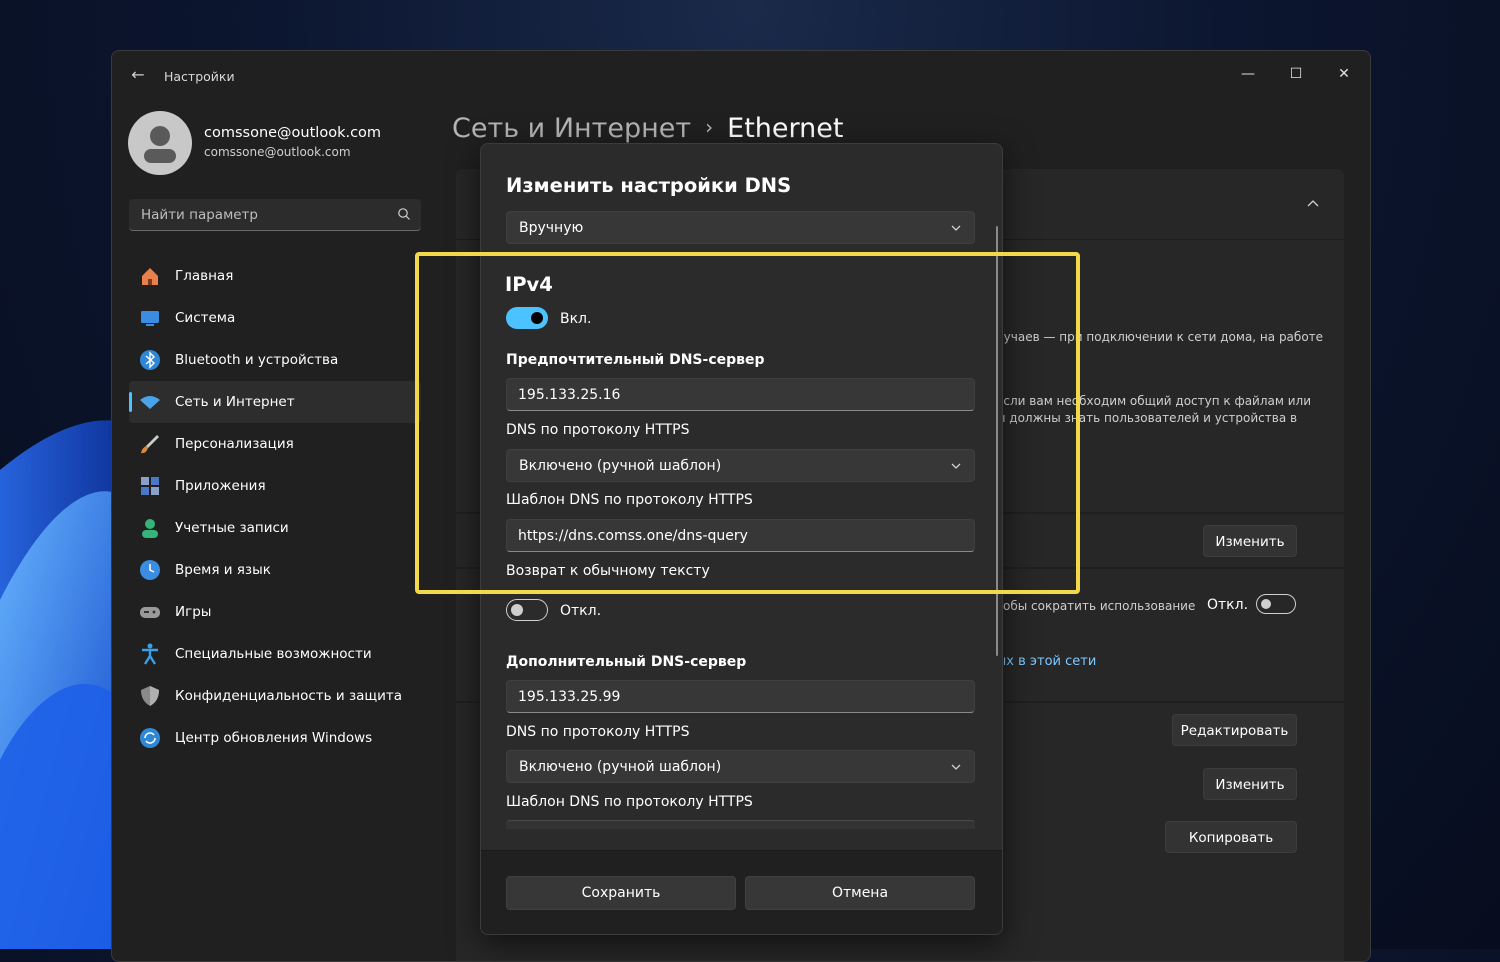 This screenshot has width=1500, height=962. Describe the element at coordinates (740, 824) in the screenshot. I see `doh2-template-input` at that location.